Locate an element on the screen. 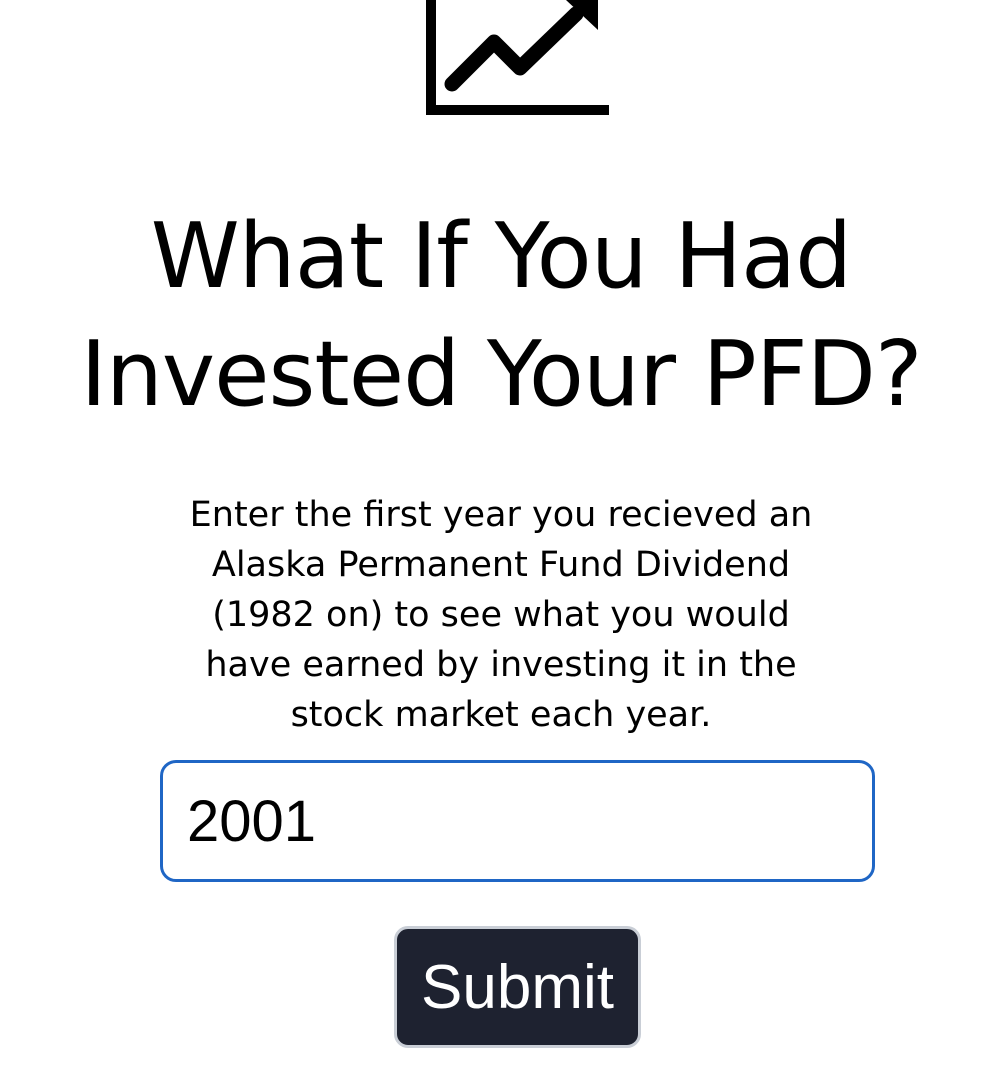 The width and height of the screenshot is (1002, 1070). intro-line-3: (1982 on) to see what you would is located at coordinates (501, 615).